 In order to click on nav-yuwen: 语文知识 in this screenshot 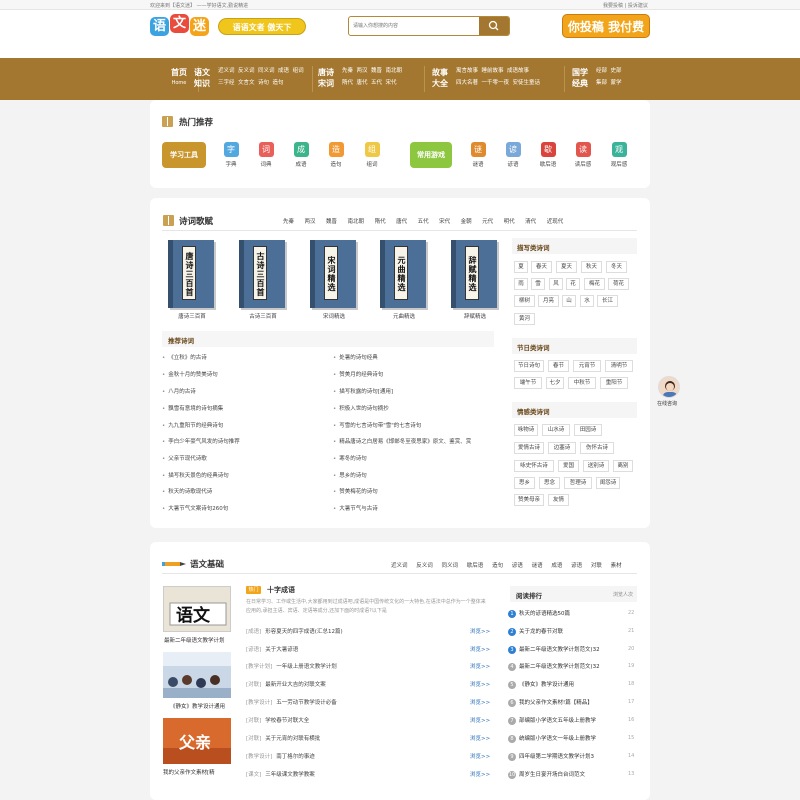, I will do `click(202, 78)`.